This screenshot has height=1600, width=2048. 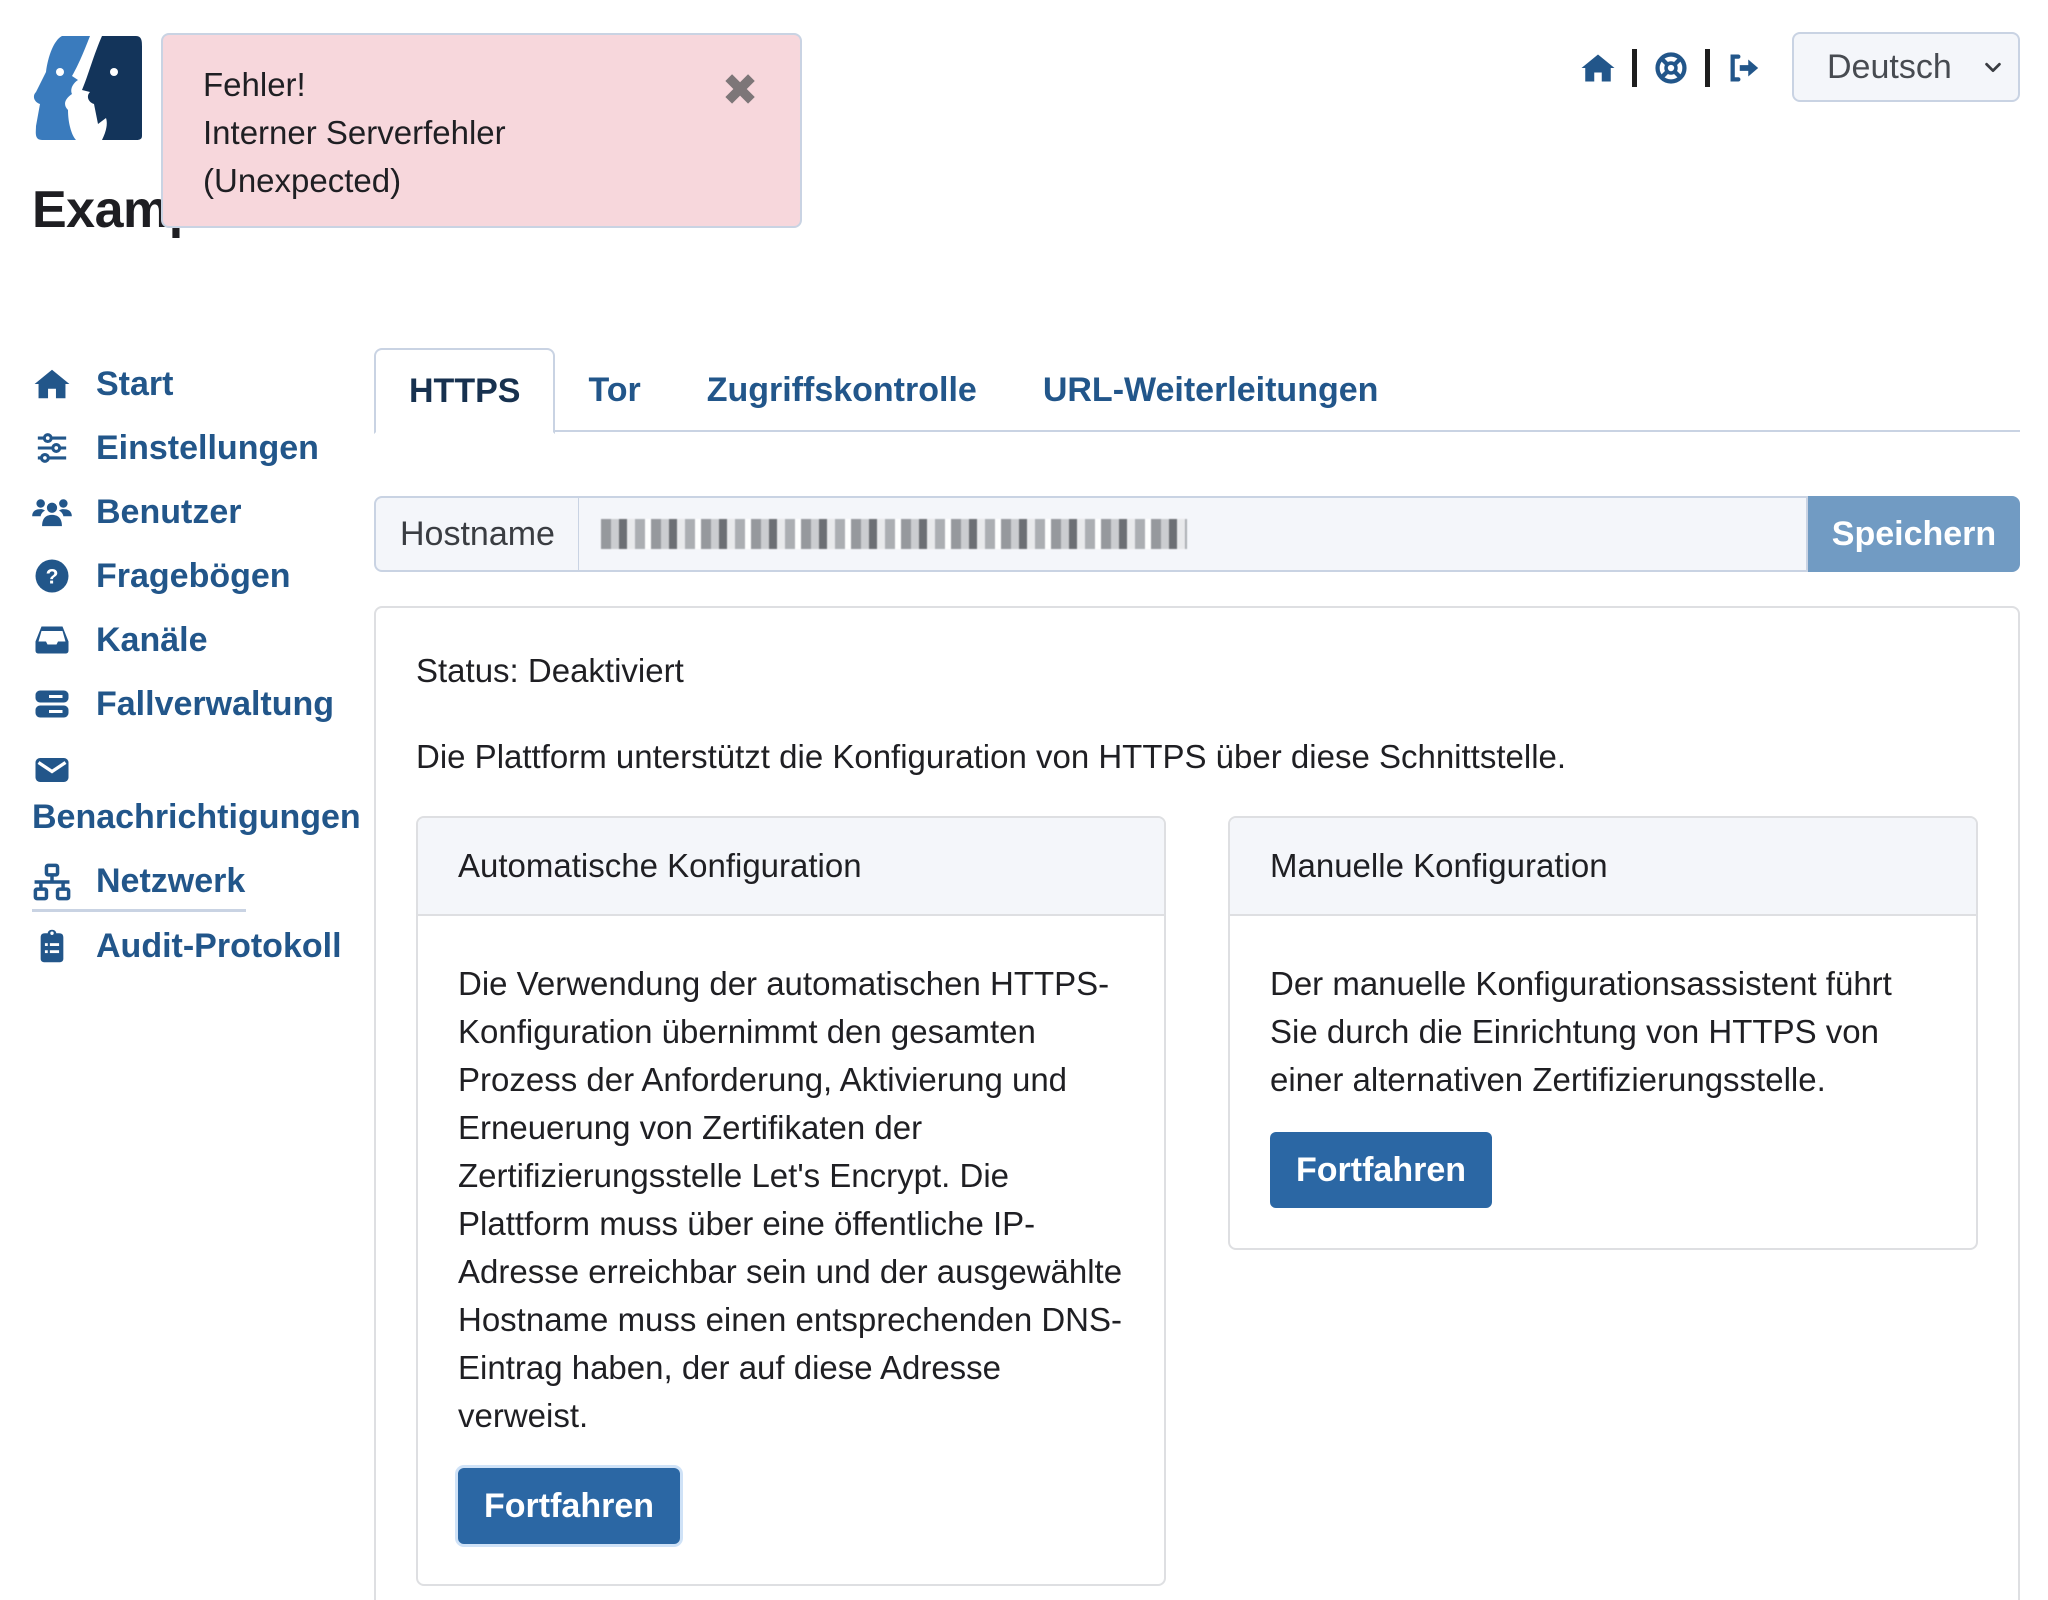 I want to click on sidebar-item-audit-protokoll: Audit-Protokoll, so click(x=197, y=946).